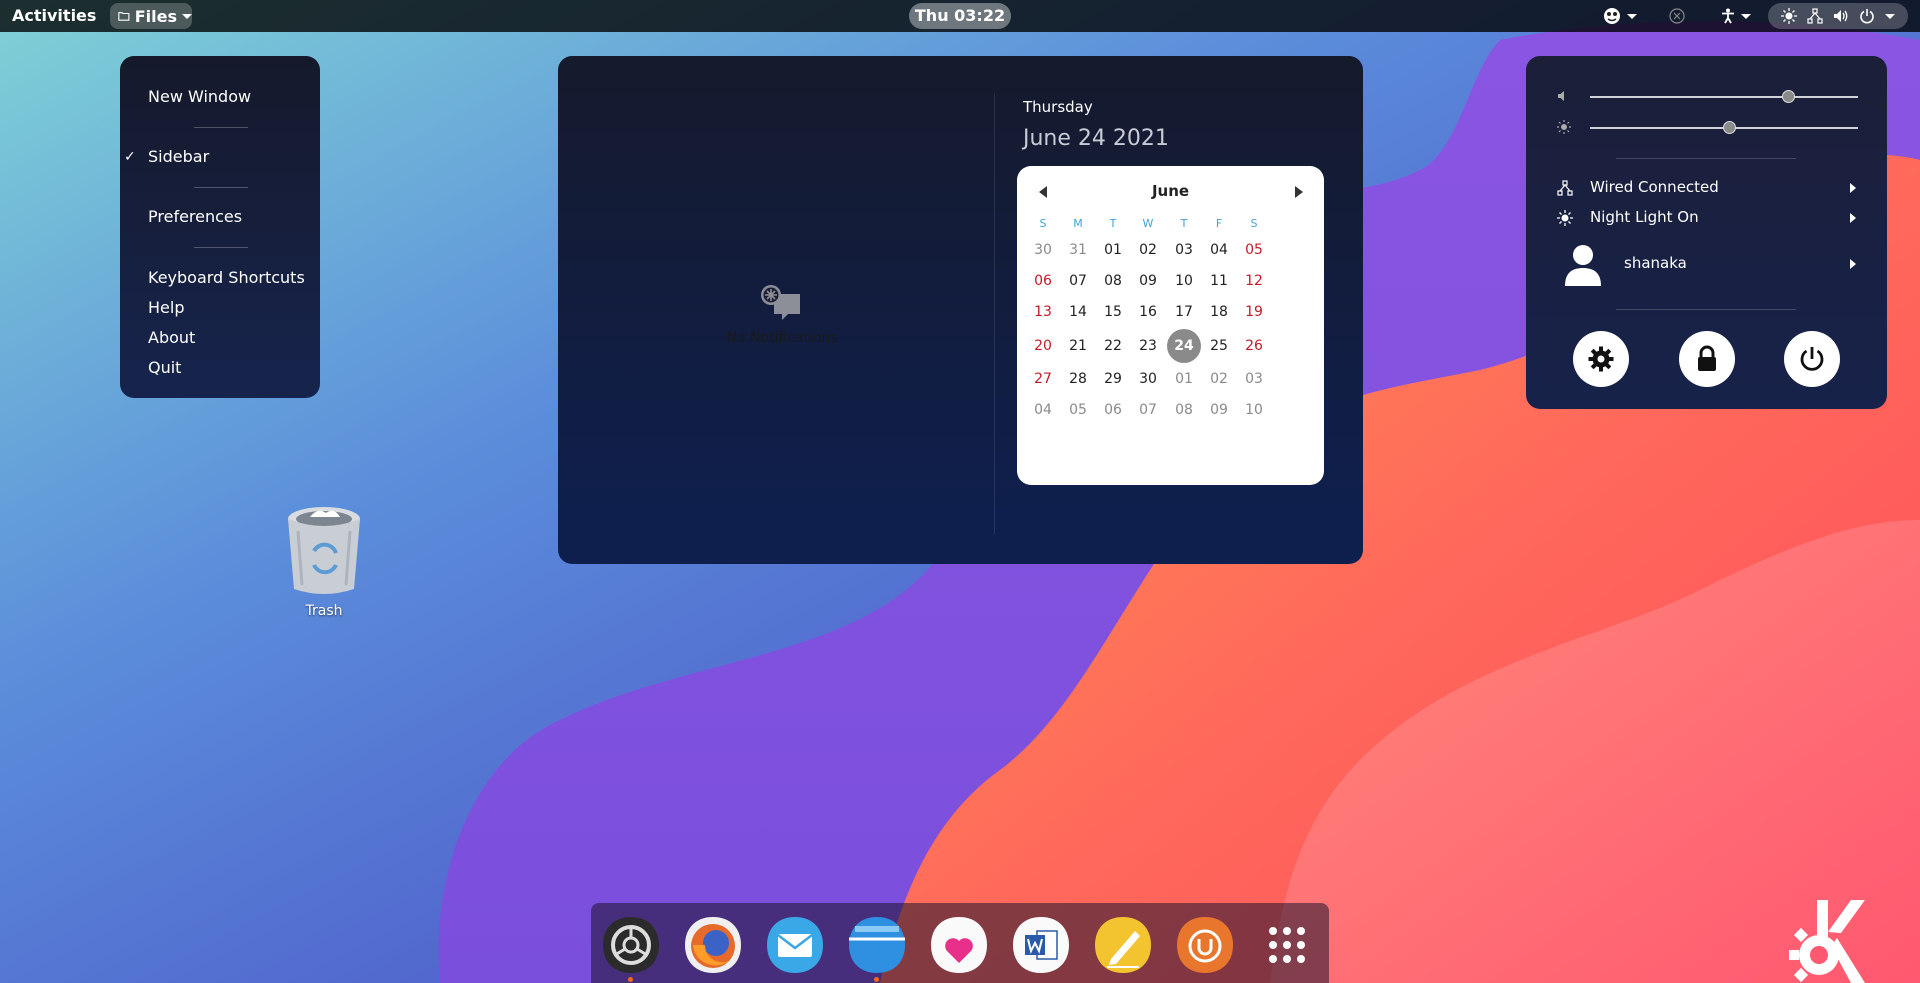  I want to click on volume-slider, so click(1724, 97).